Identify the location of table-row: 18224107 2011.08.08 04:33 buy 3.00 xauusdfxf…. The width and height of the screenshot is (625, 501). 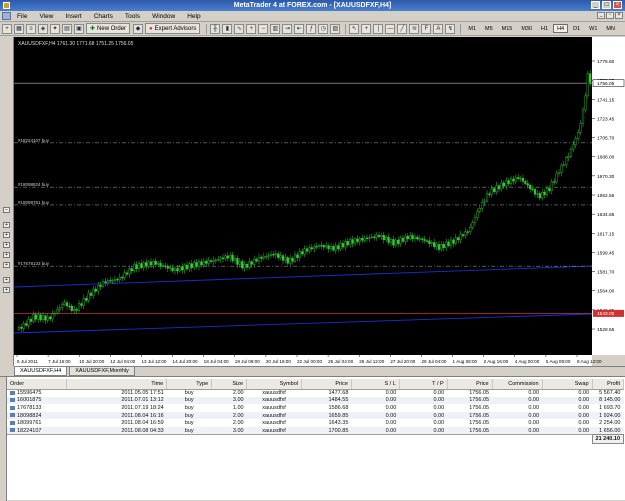
(315, 430).